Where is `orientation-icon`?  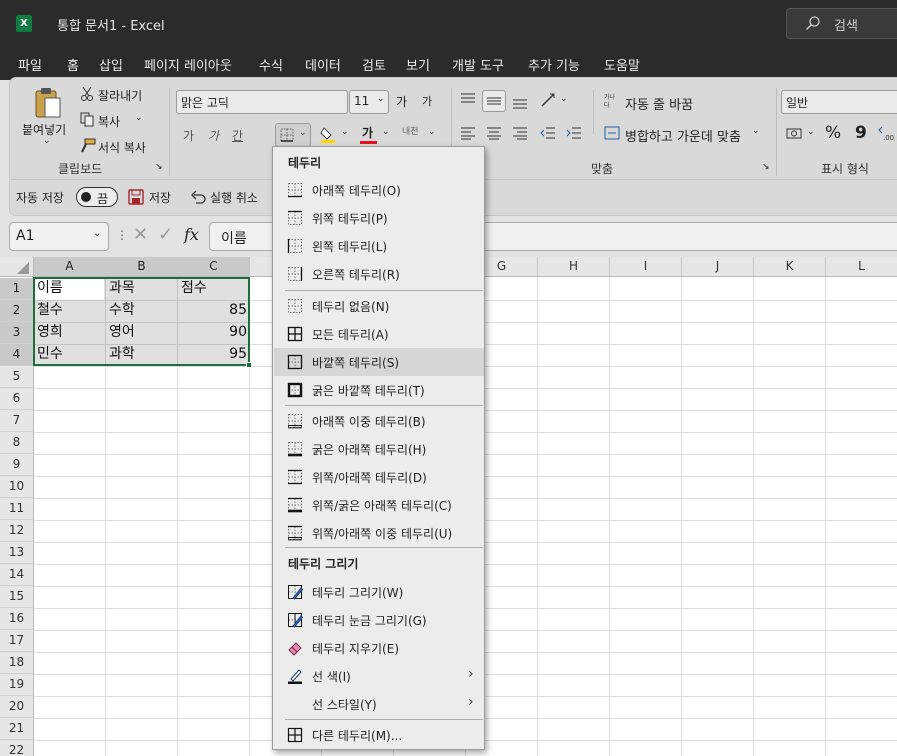 orientation-icon is located at coordinates (549, 100).